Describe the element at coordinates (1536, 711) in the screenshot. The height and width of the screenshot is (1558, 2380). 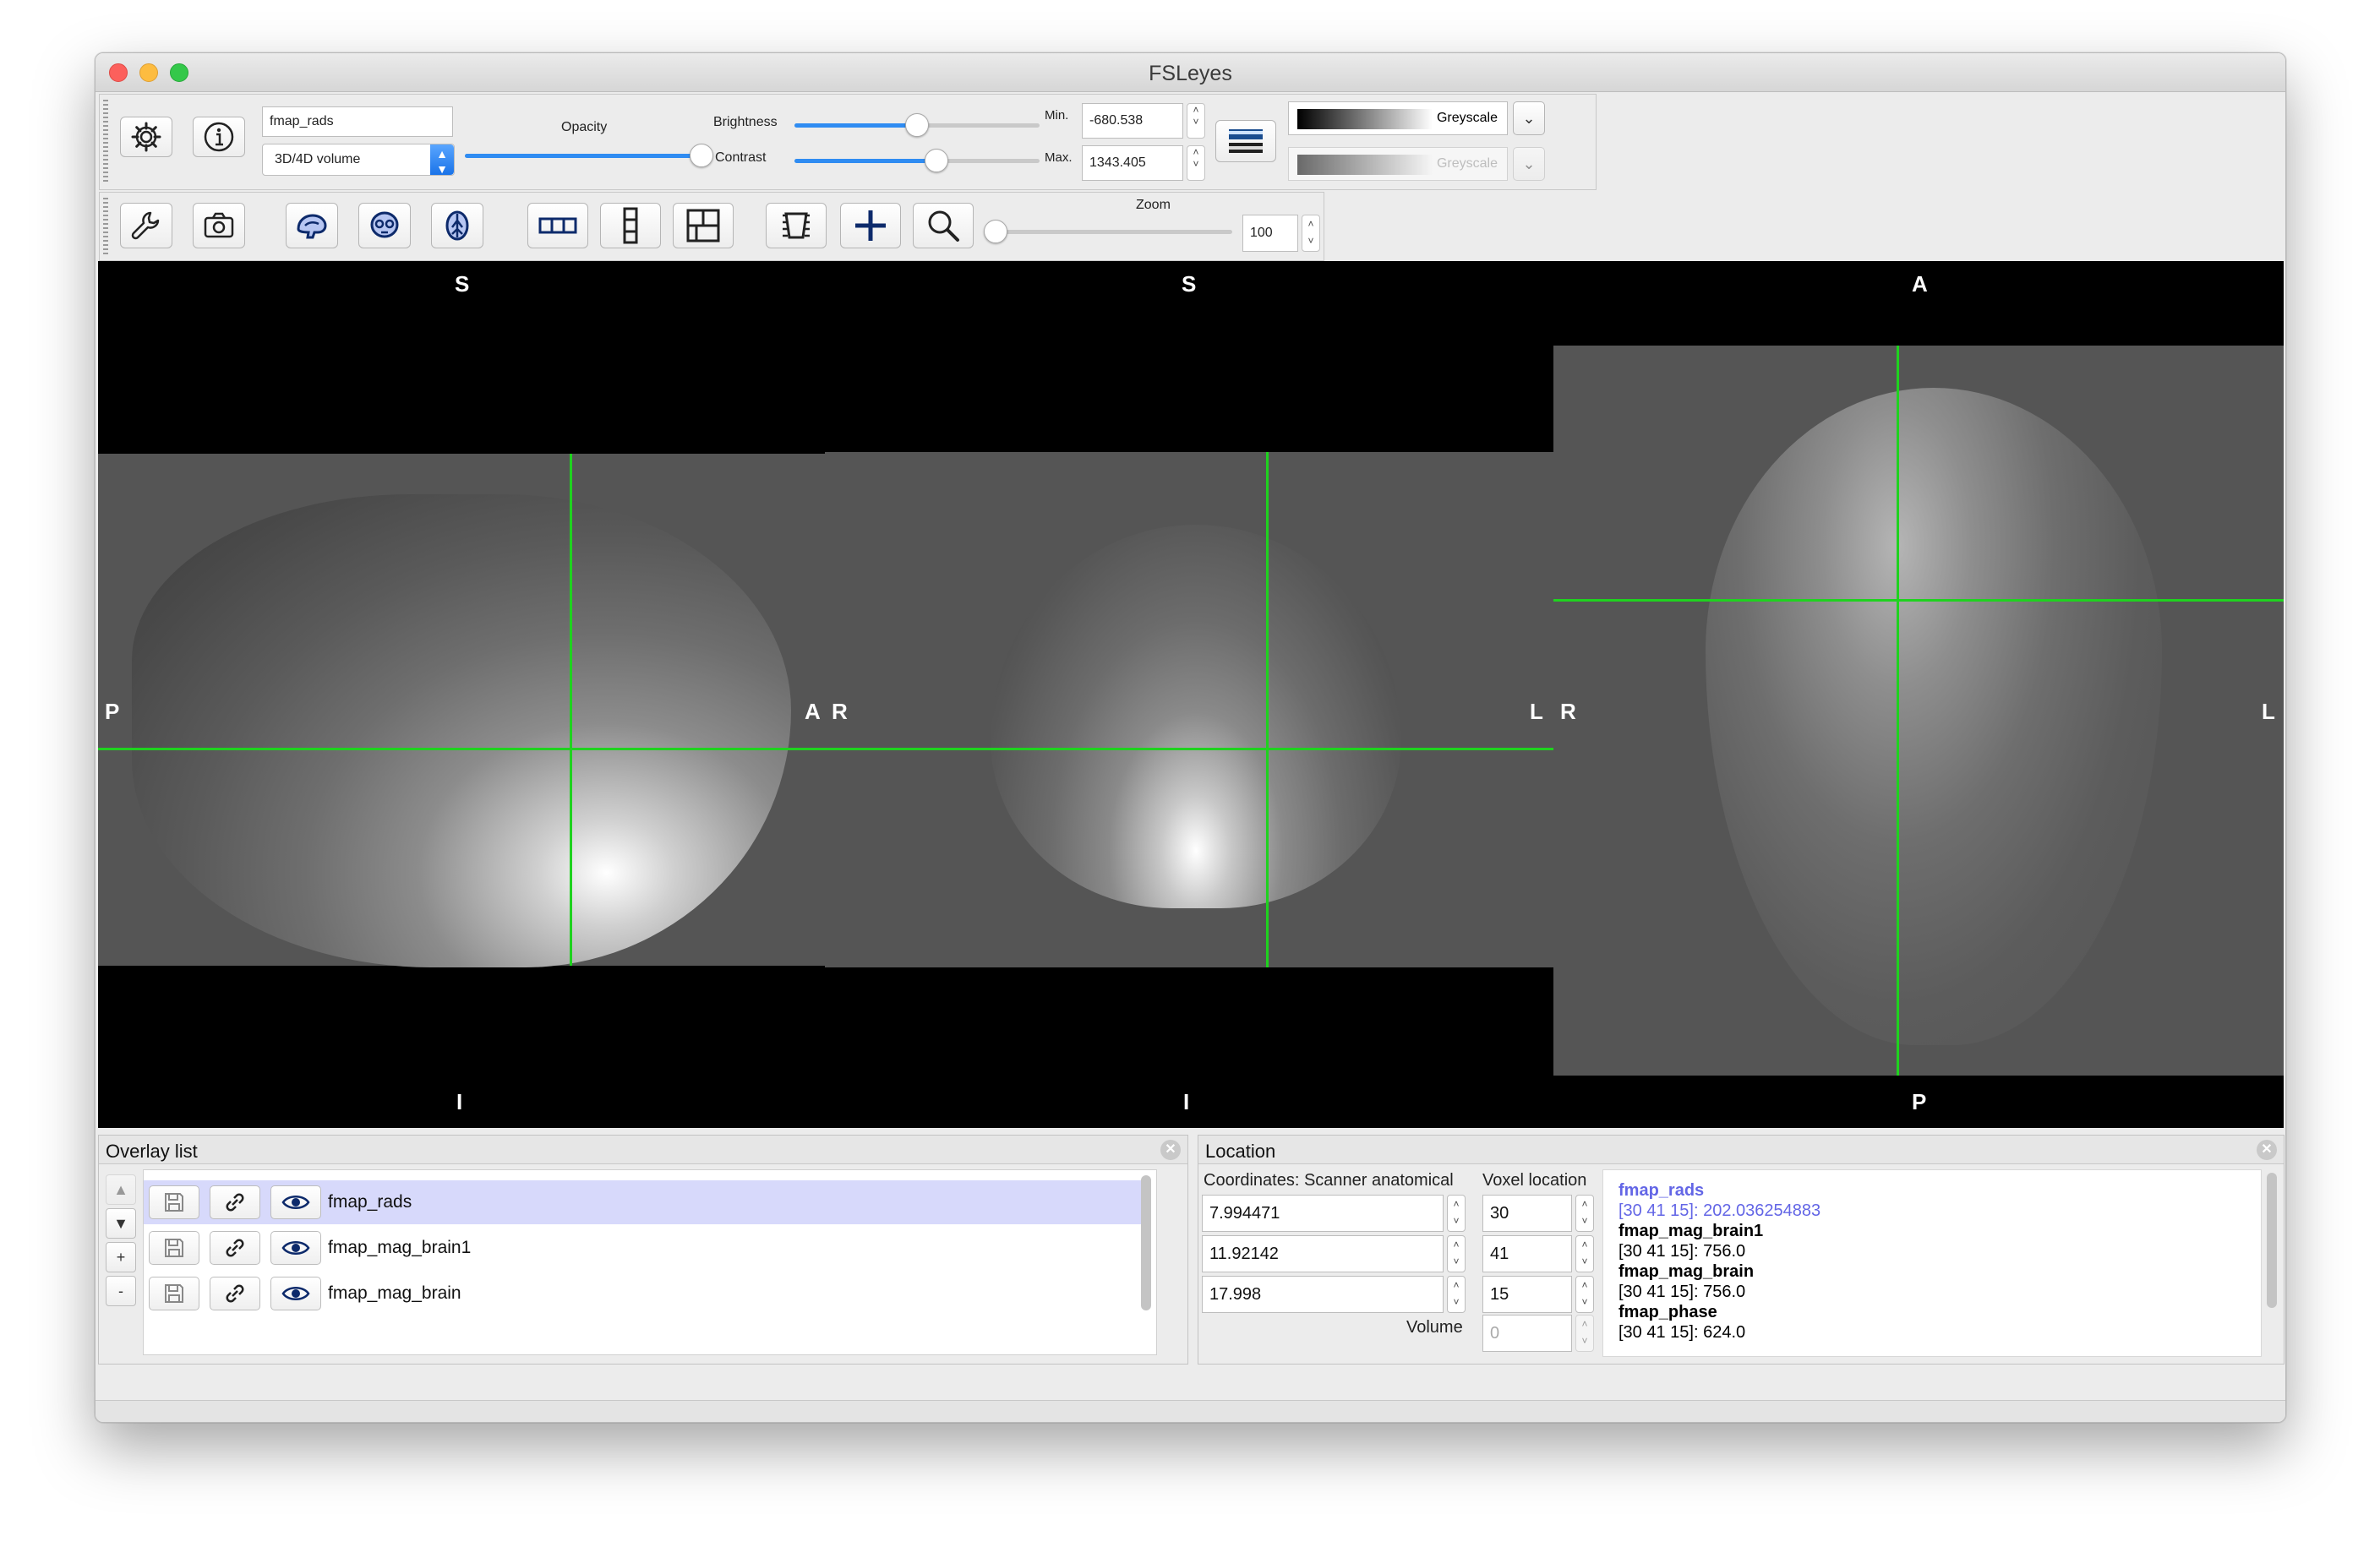
I see `coronal-label-right: L` at that location.